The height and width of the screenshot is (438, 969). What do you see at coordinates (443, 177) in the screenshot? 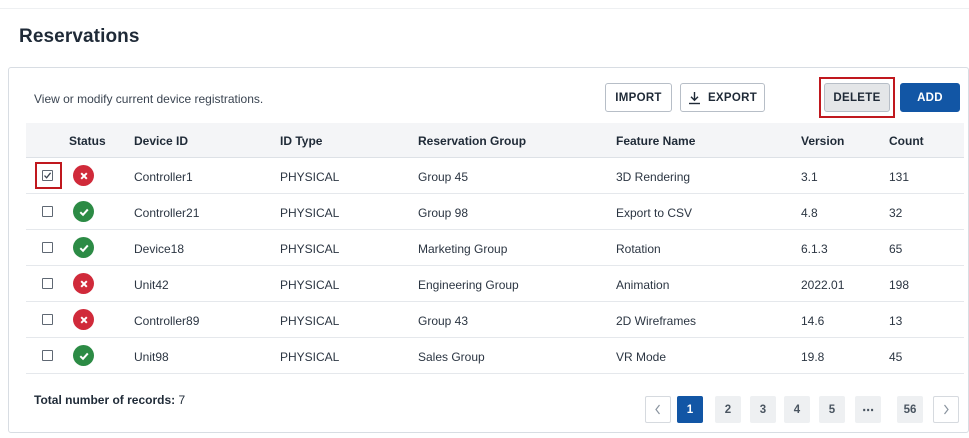
I see `reservation-group-cell: Group 45` at bounding box center [443, 177].